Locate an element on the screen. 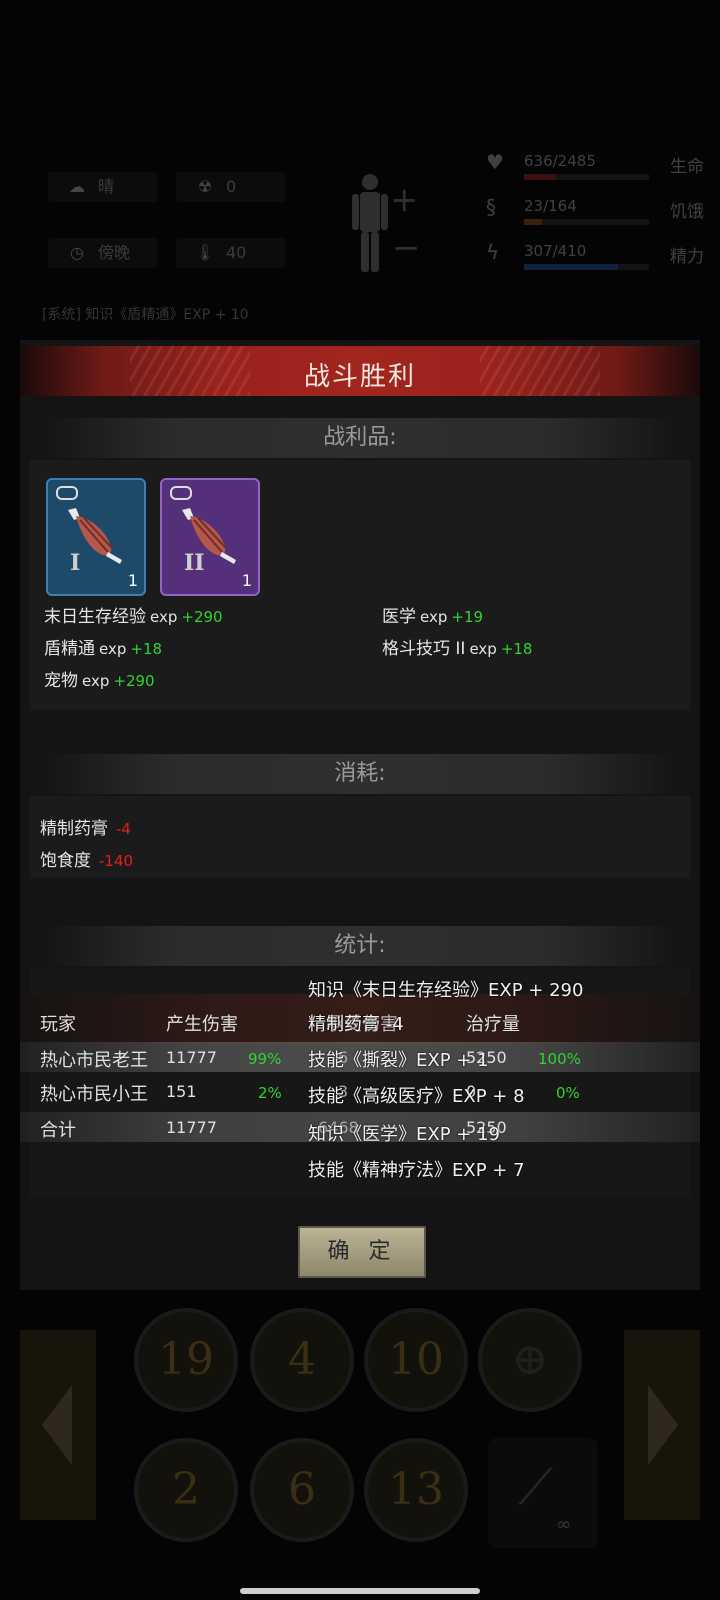 This screenshot has width=720, height=1600. hunger-value: 23/164 is located at coordinates (550, 206).